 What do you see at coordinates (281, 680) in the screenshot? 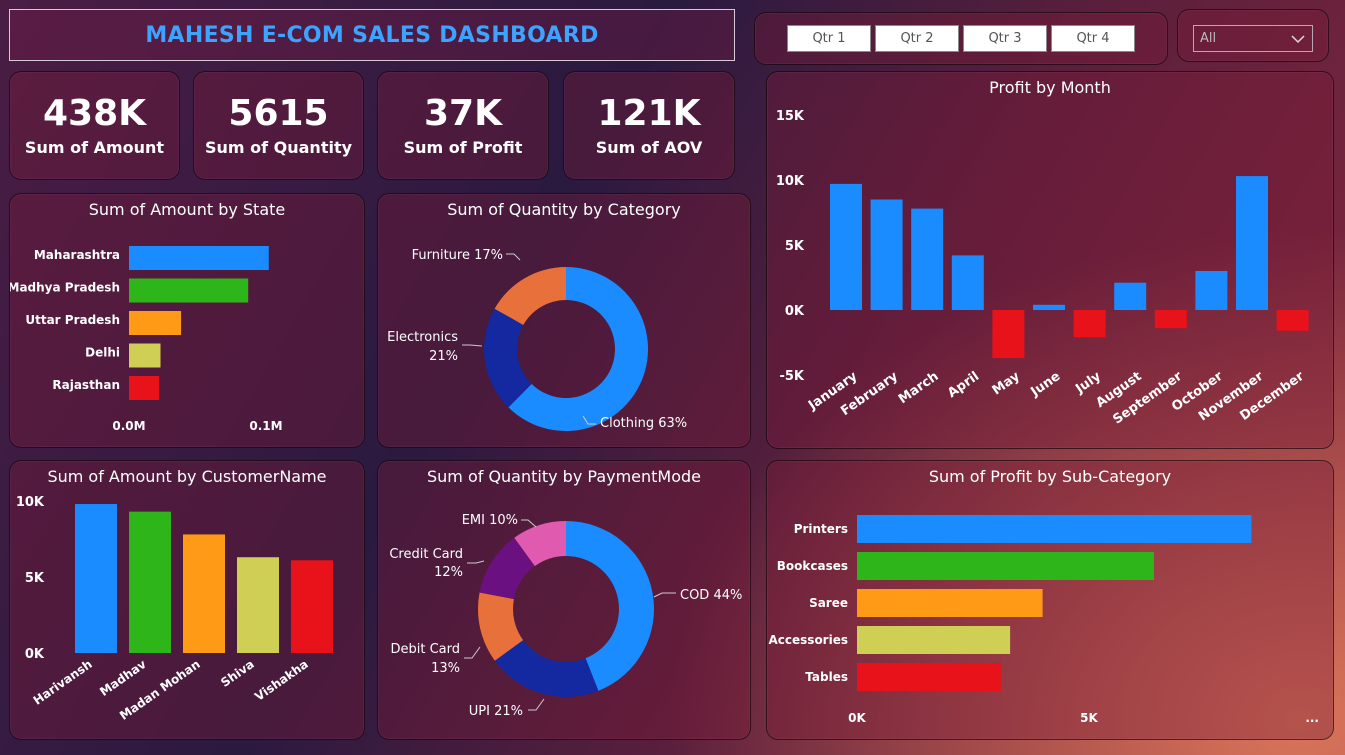
I see `customer-label: Vishakha` at bounding box center [281, 680].